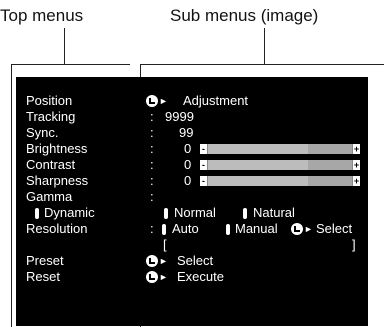 This screenshot has height=327, width=384. Describe the element at coordinates (195, 213) in the screenshot. I see `gamma-option-normal: Normal` at that location.